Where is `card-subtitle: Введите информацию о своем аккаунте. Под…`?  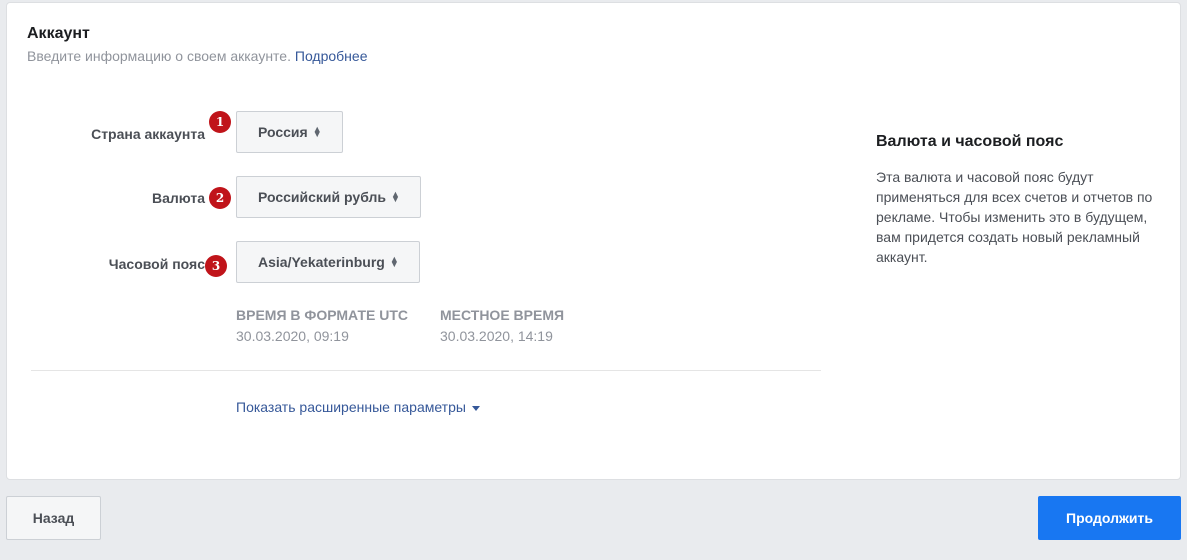 card-subtitle: Введите информацию о своем аккаунте. Под… is located at coordinates (197, 56).